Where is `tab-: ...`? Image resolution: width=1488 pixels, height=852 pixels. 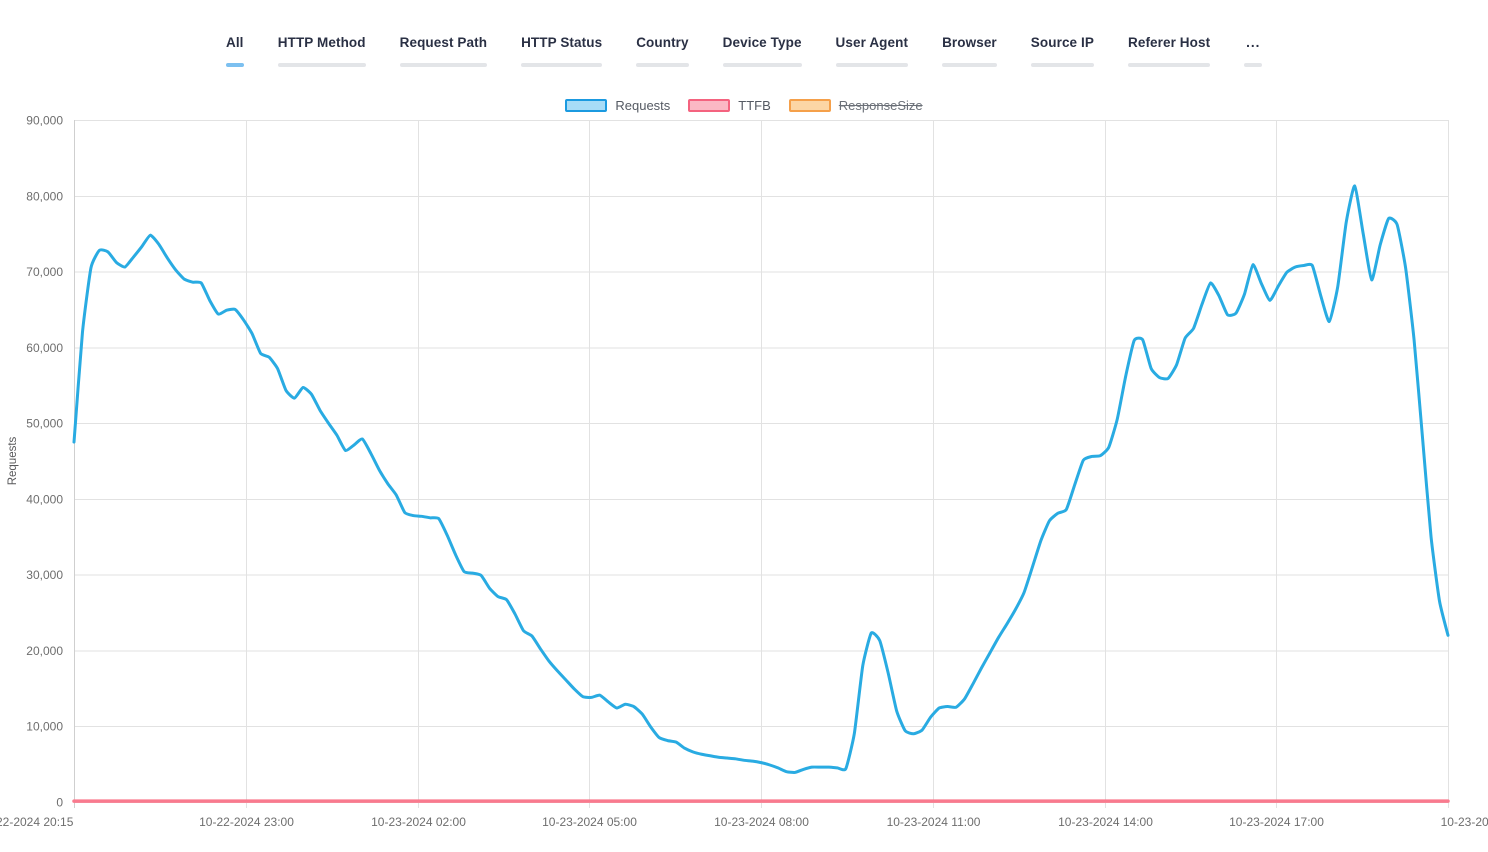 tab-: ... is located at coordinates (1253, 50).